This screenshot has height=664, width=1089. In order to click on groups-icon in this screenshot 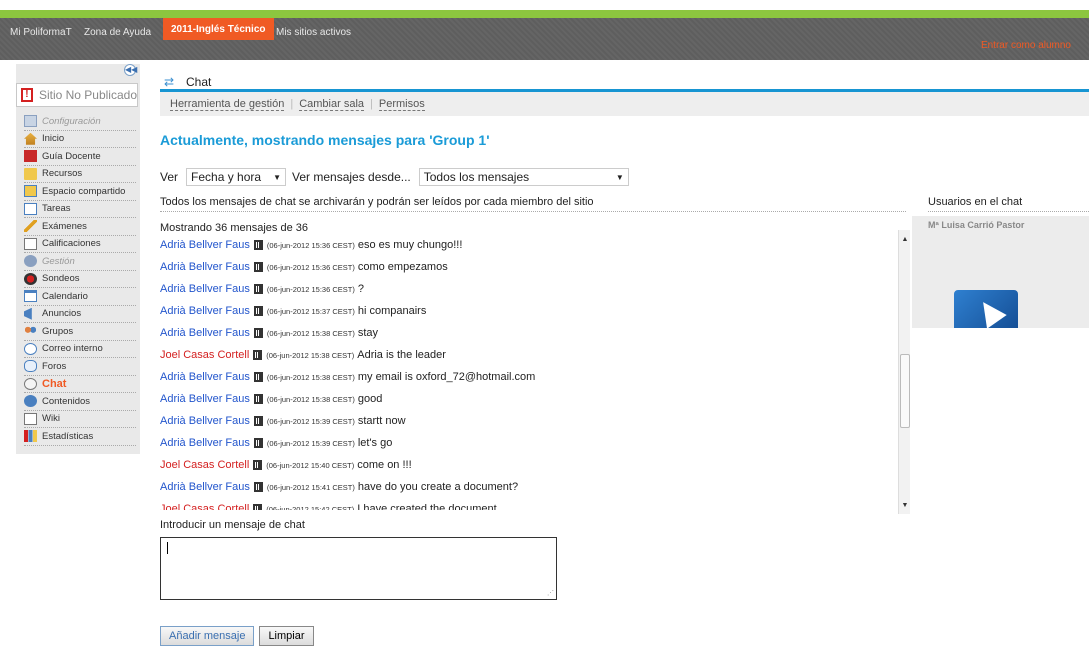, I will do `click(30, 331)`.